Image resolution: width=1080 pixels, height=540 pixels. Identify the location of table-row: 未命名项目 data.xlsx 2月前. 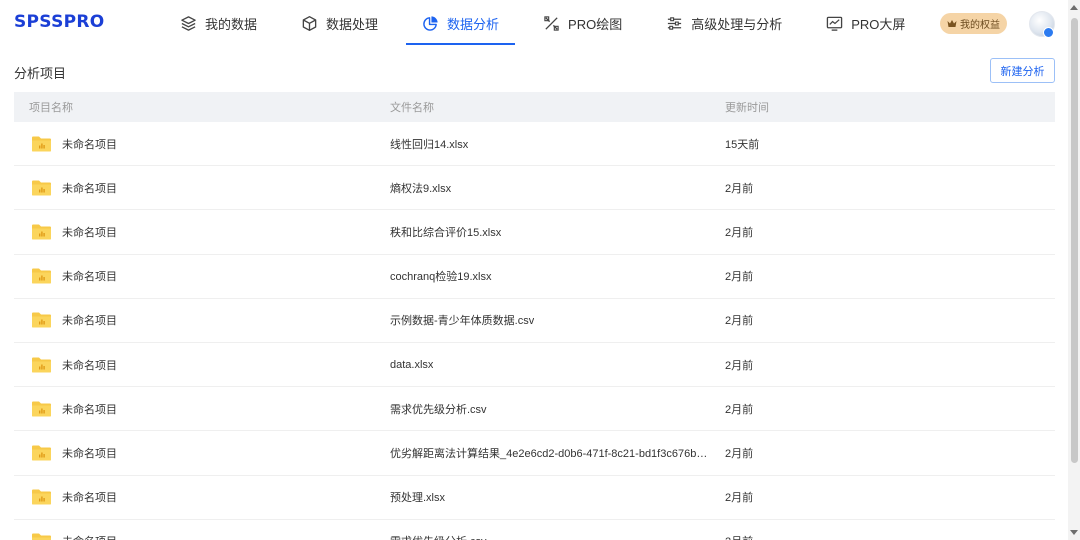
(534, 365).